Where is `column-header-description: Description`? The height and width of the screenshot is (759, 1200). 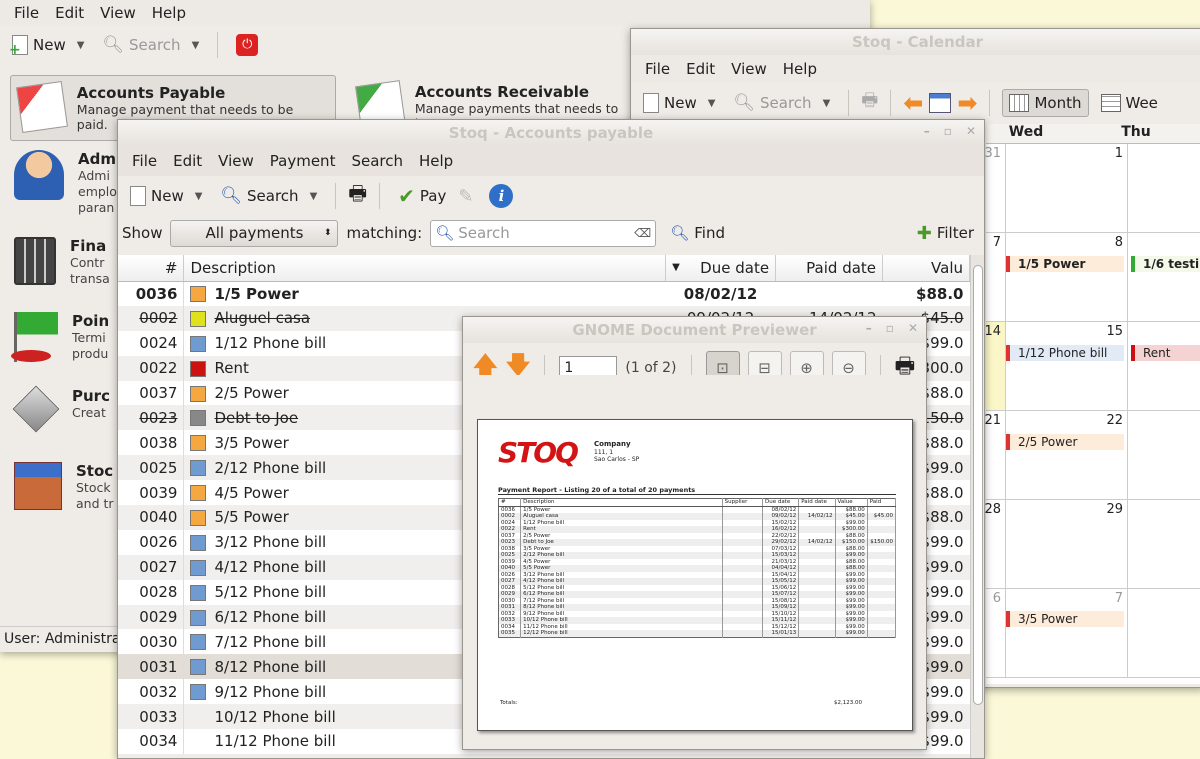
column-header-description: Description is located at coordinates (425, 268).